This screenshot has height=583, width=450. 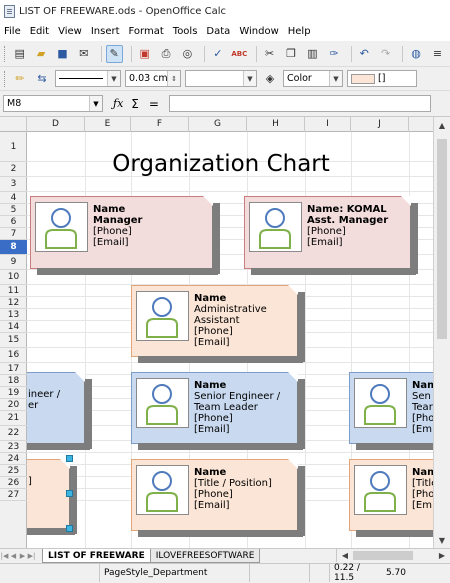 I want to click on line-style-icon: ✏, so click(x=20, y=79).